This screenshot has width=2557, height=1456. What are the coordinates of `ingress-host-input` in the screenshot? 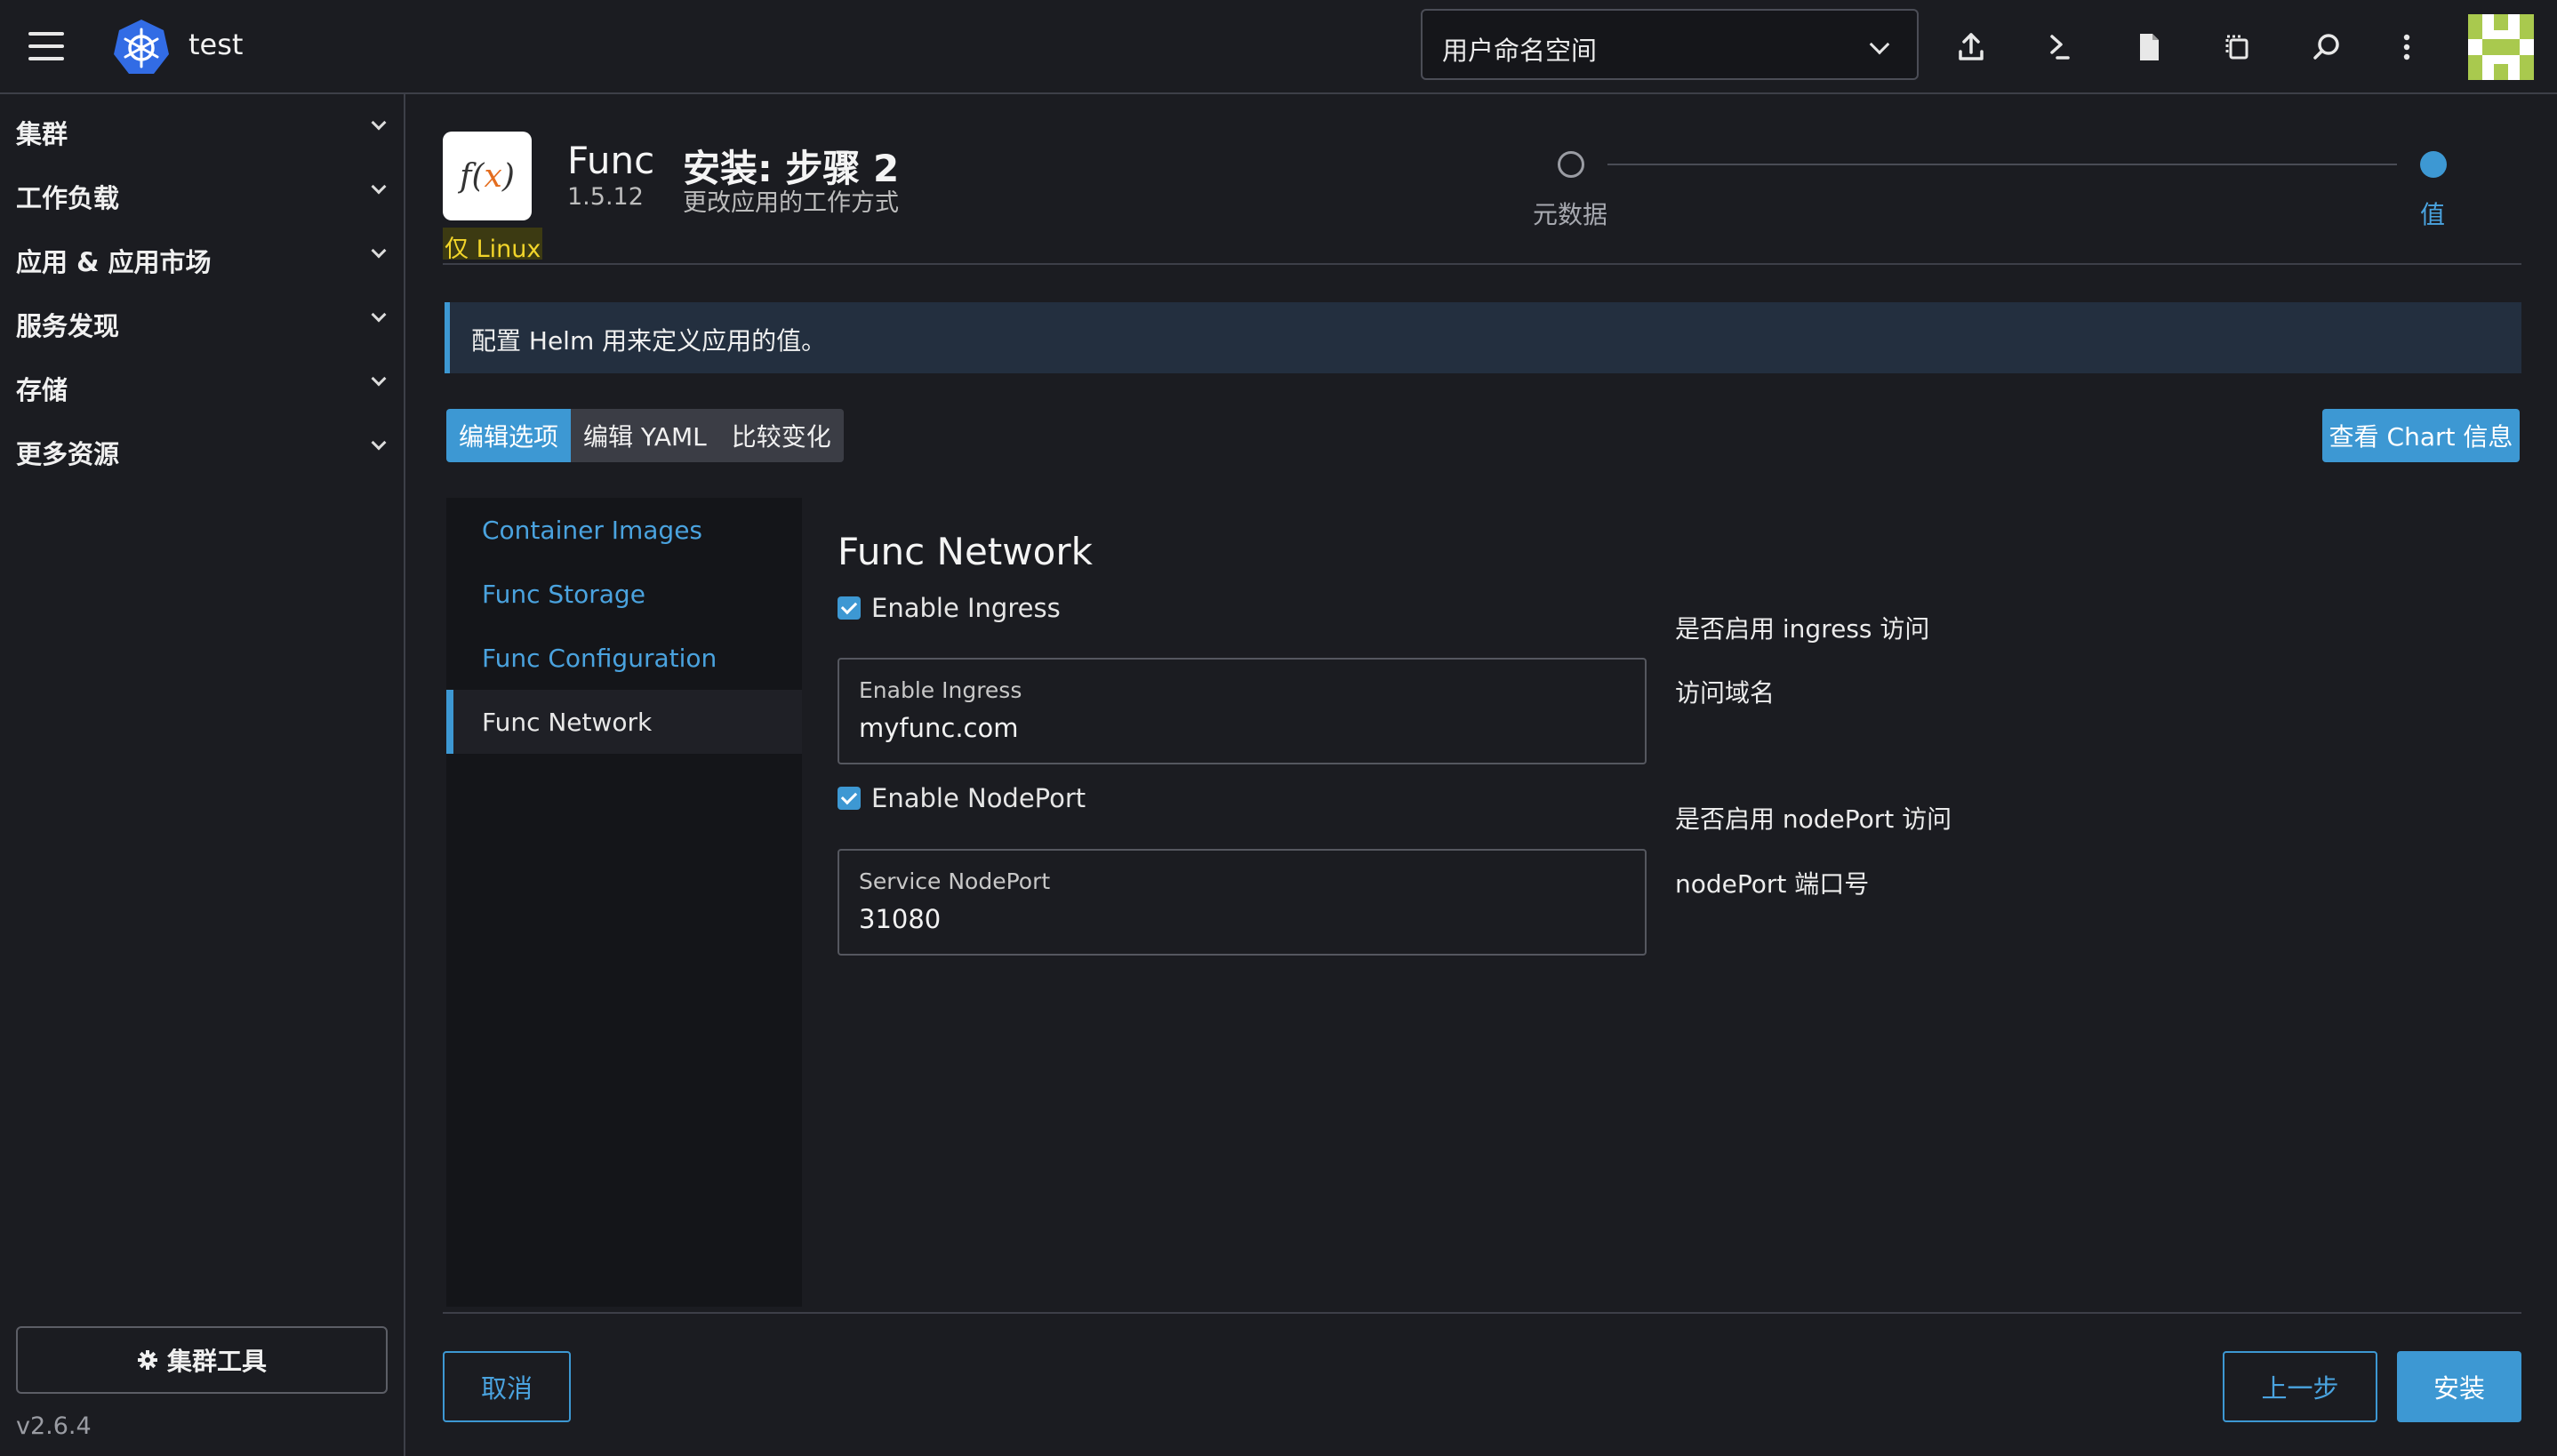 It's located at (1241, 728).